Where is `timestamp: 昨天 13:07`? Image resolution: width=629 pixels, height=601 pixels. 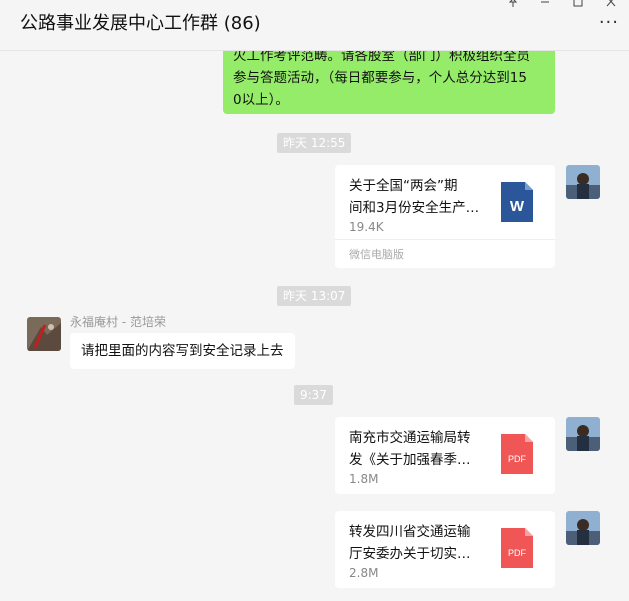 timestamp: 昨天 13:07 is located at coordinates (314, 296).